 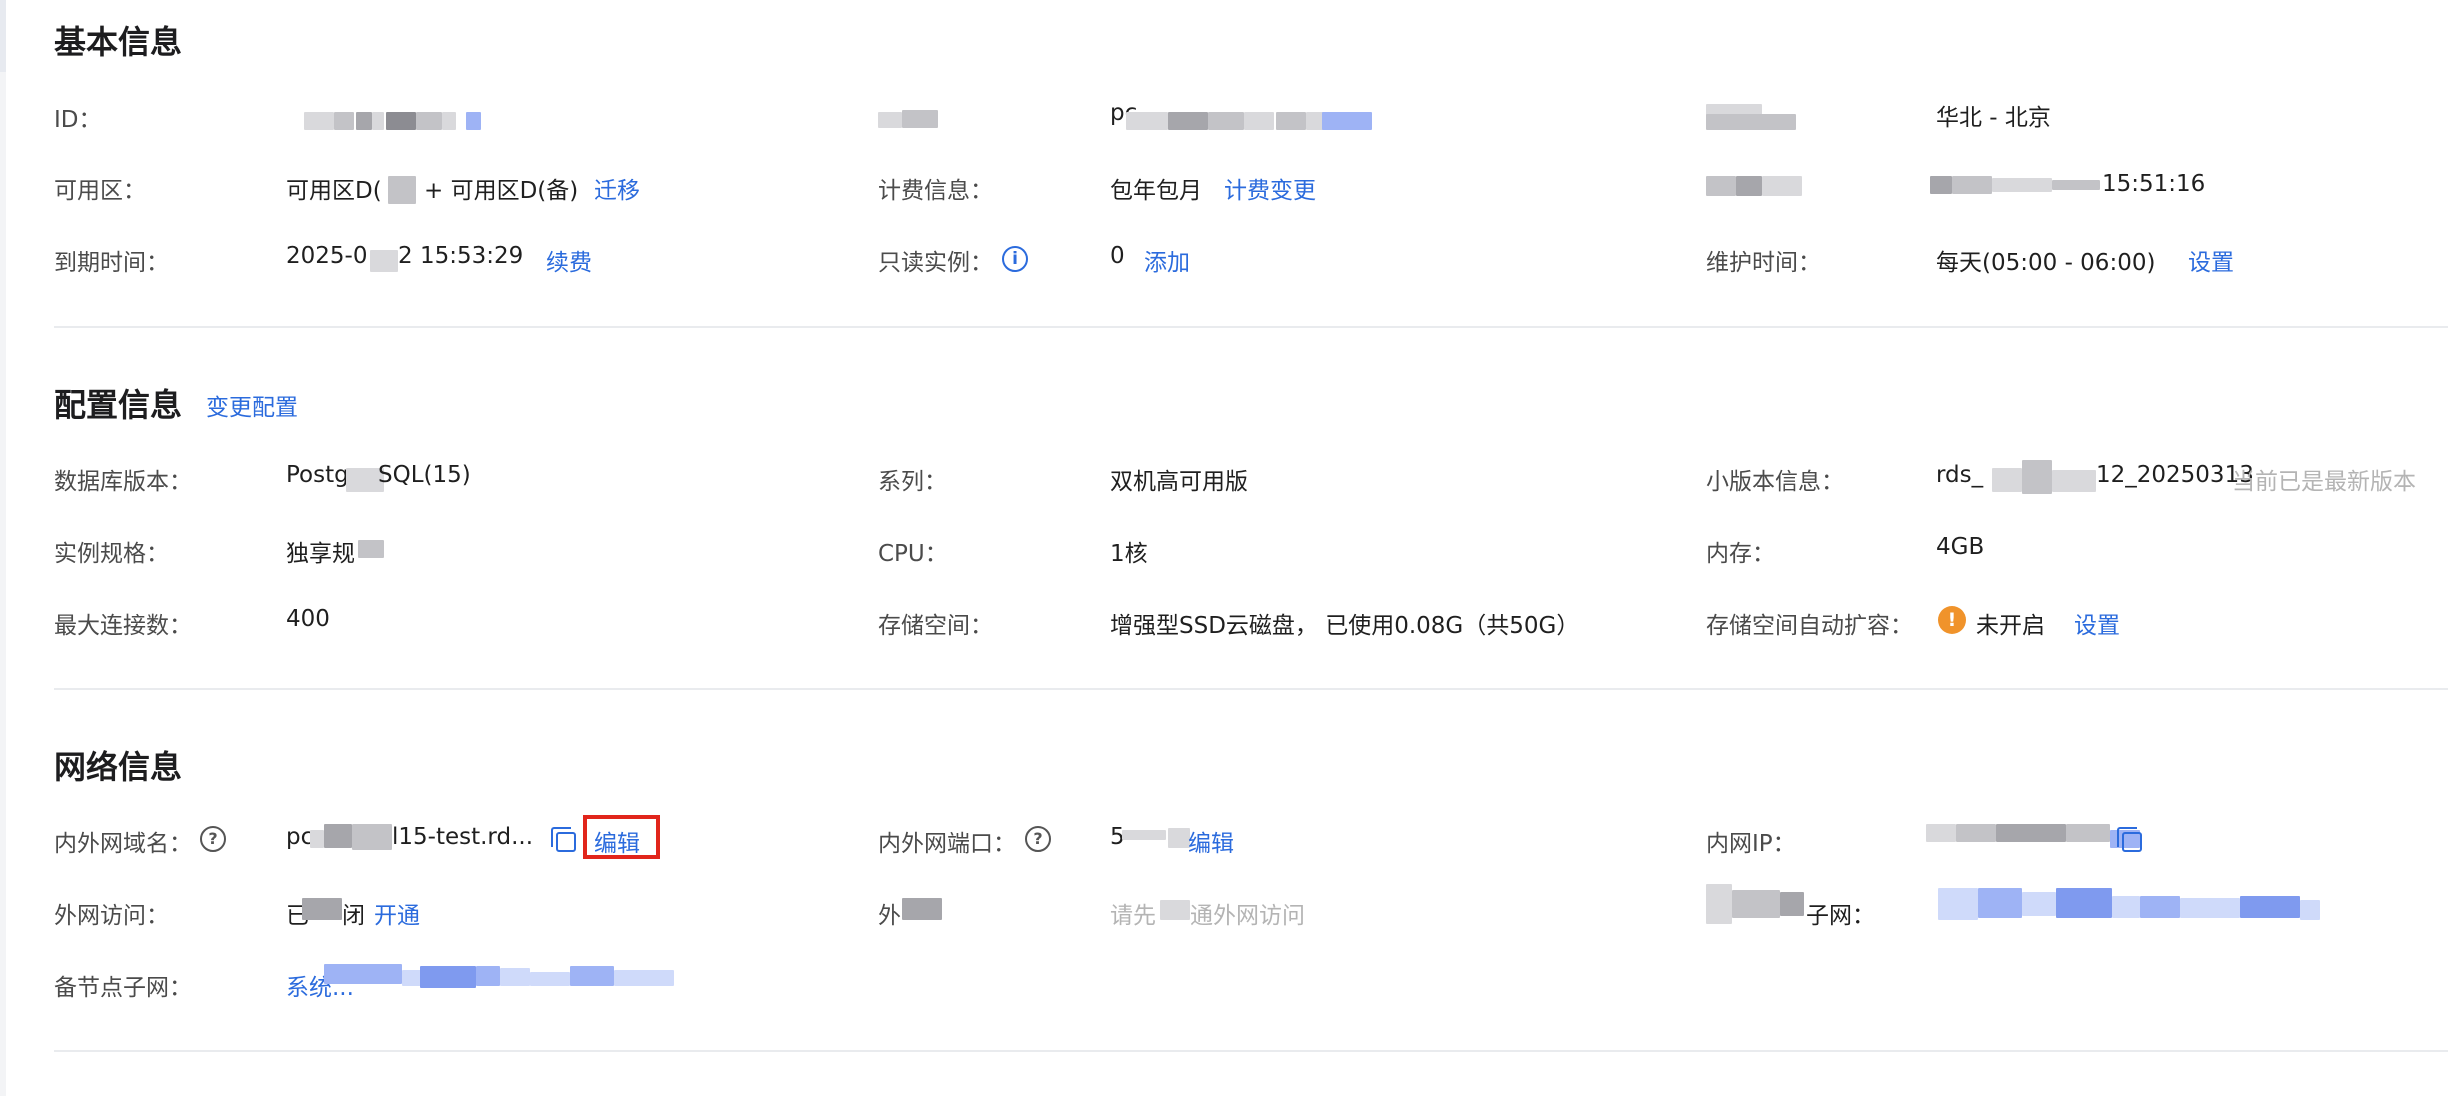 What do you see at coordinates (252, 405) in the screenshot?
I see `change-config-link: 变更配置` at bounding box center [252, 405].